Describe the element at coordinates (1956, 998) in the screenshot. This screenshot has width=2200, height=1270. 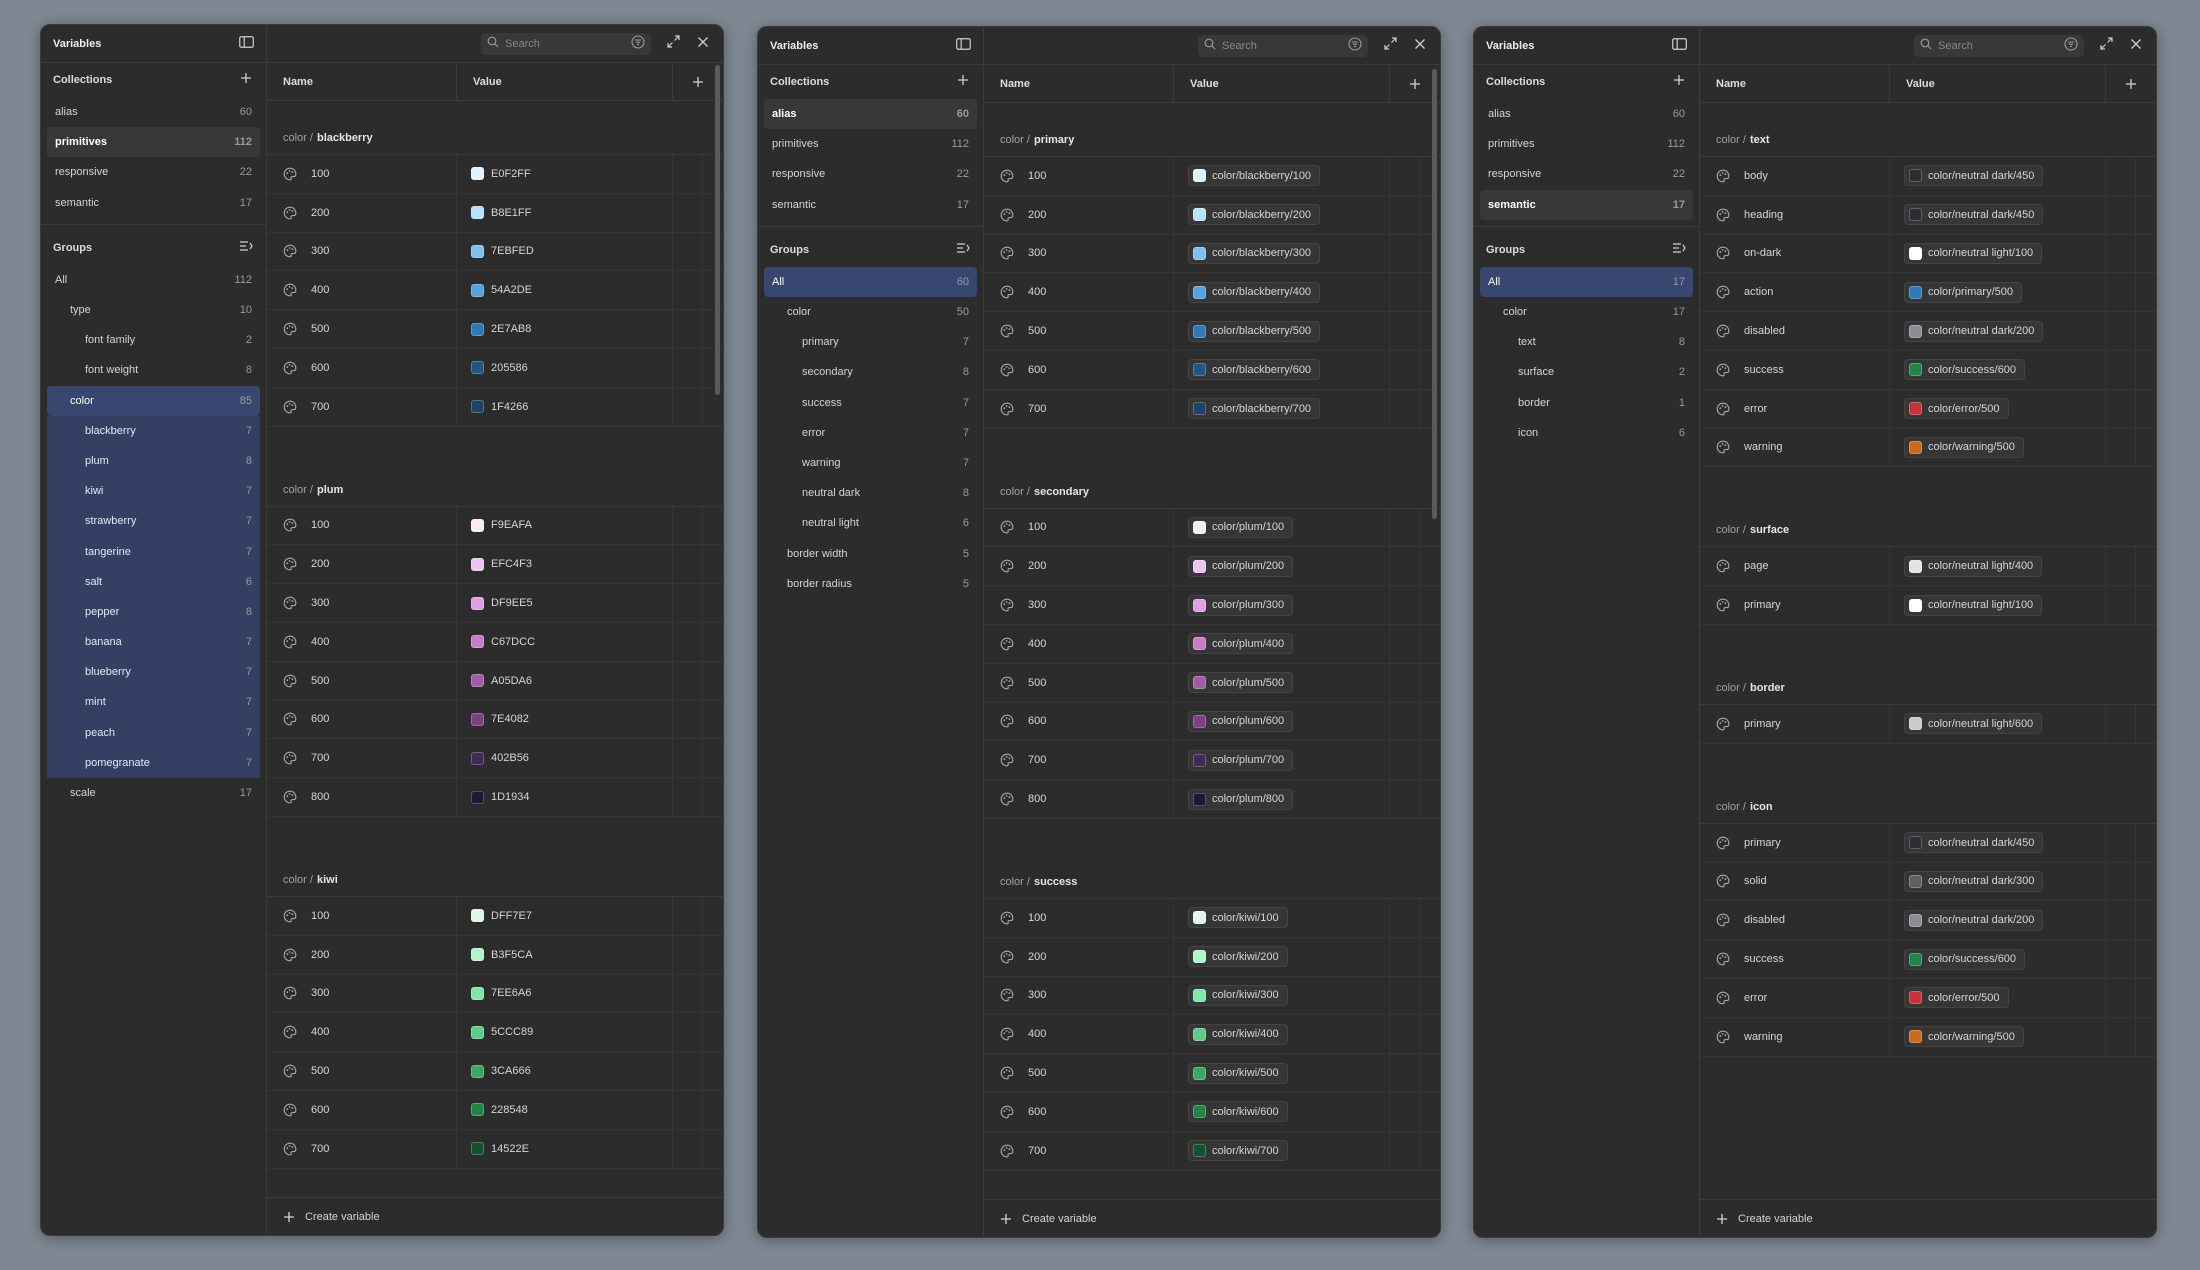
I see `alias-chip: color/error/500` at that location.